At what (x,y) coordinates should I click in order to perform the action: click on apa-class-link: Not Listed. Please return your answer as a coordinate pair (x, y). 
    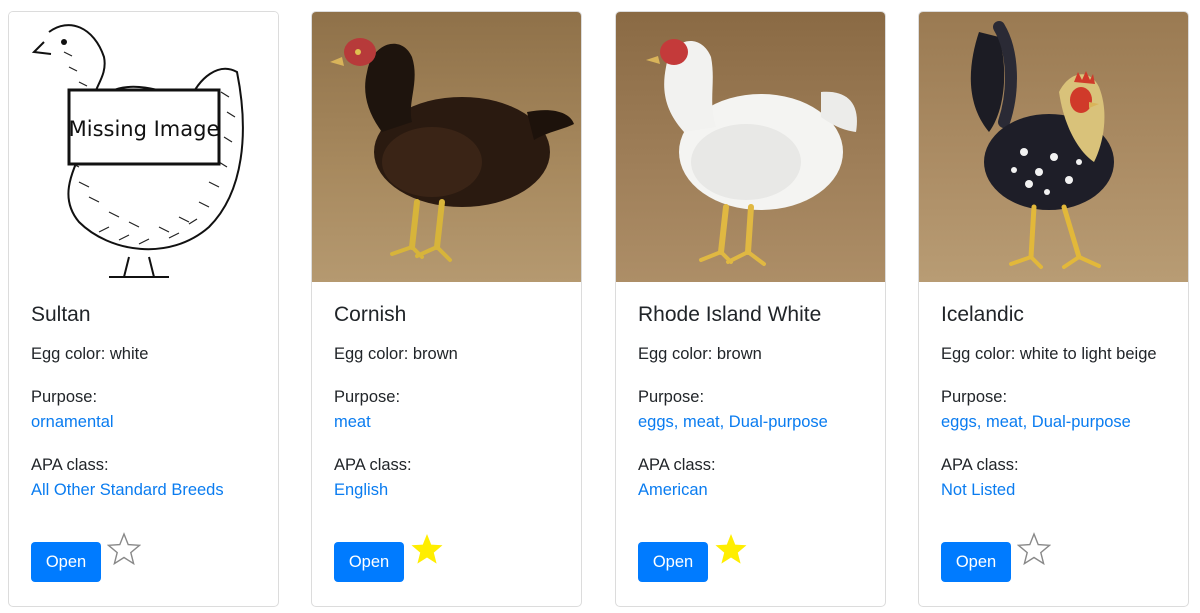
    Looking at the image, I should click on (978, 490).